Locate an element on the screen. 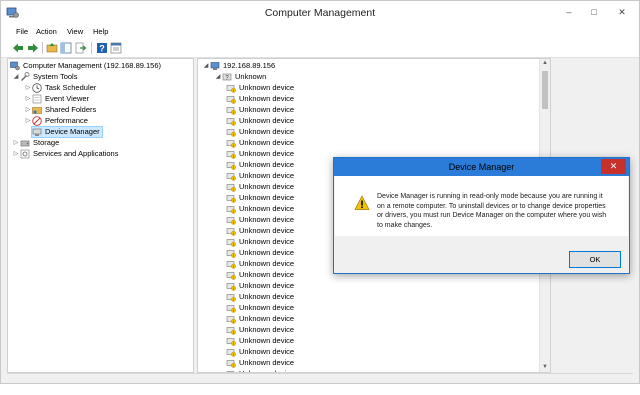 This screenshot has height=395, width=640. ok-button: OK is located at coordinates (595, 259).